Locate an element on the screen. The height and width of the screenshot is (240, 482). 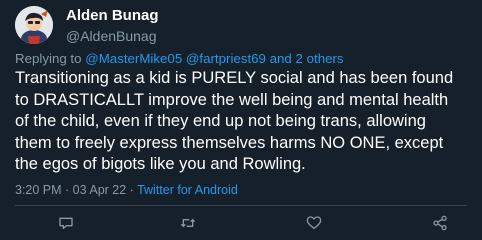
like-button is located at coordinates (314, 223).